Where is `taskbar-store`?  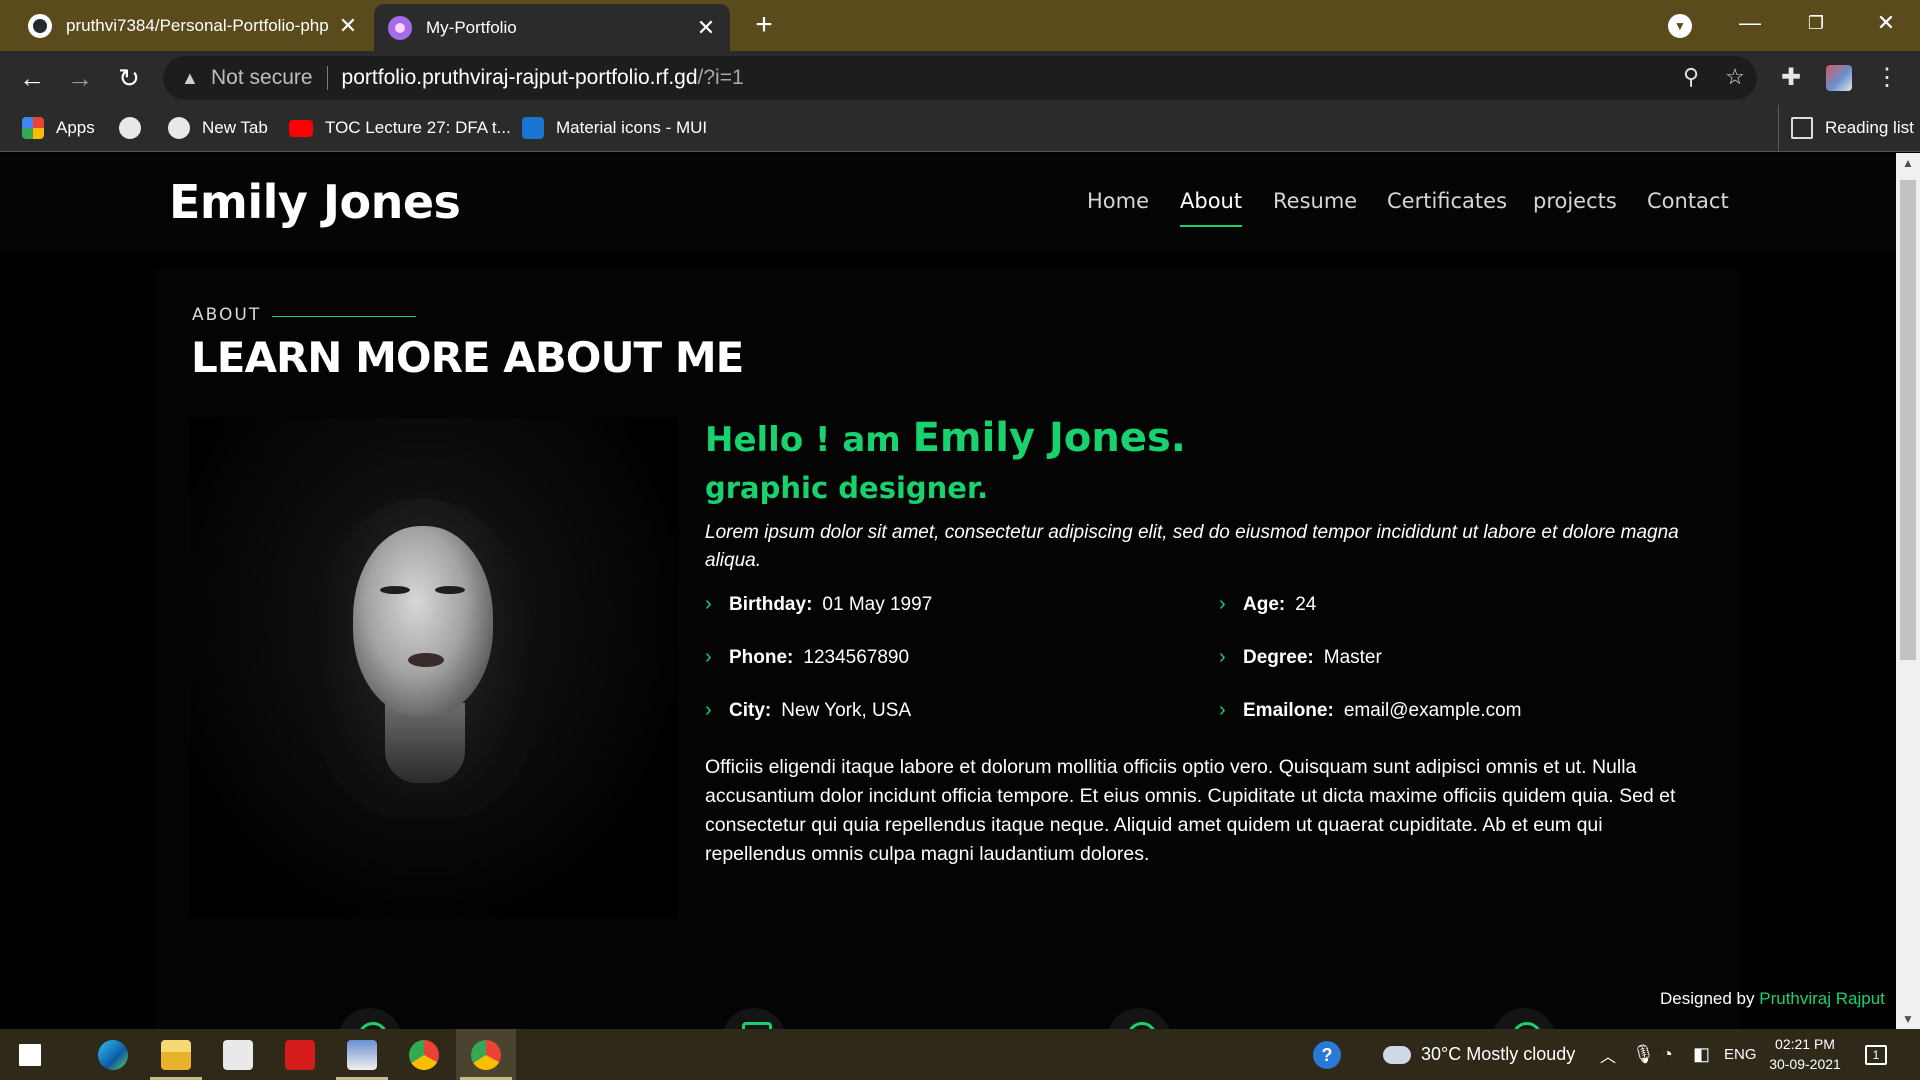
taskbar-store is located at coordinates (238, 1054).